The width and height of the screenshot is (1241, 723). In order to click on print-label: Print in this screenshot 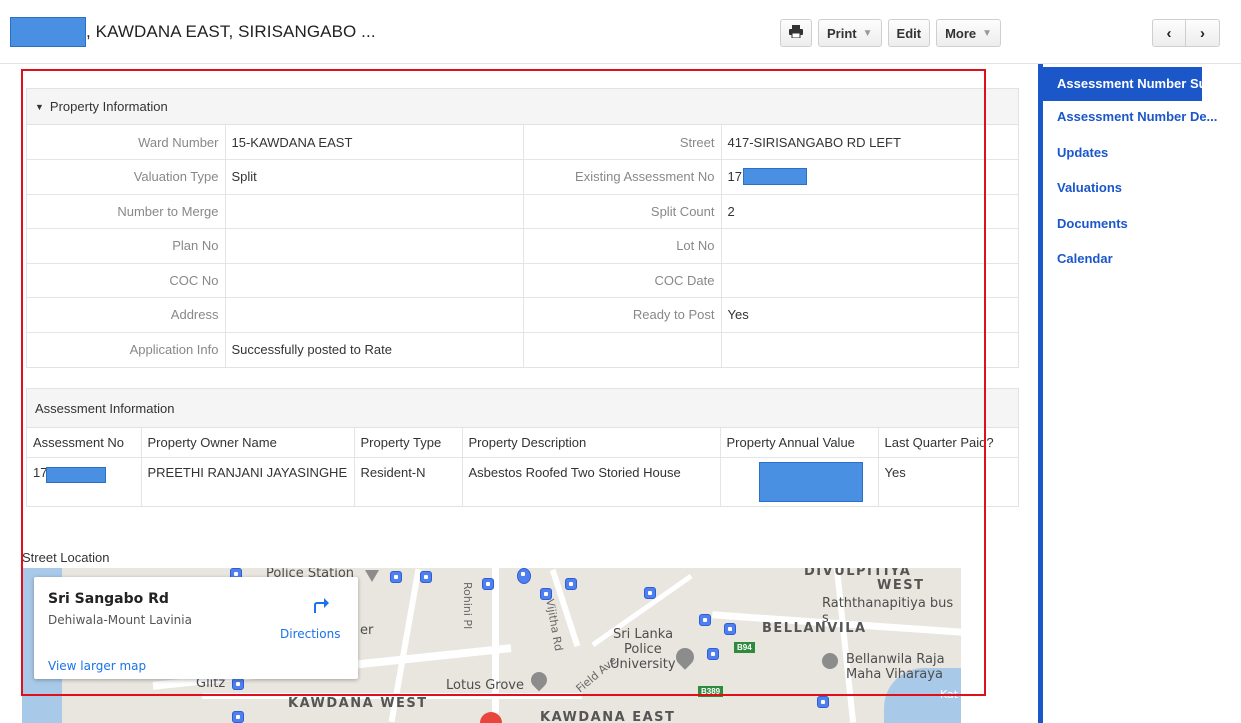, I will do `click(842, 33)`.